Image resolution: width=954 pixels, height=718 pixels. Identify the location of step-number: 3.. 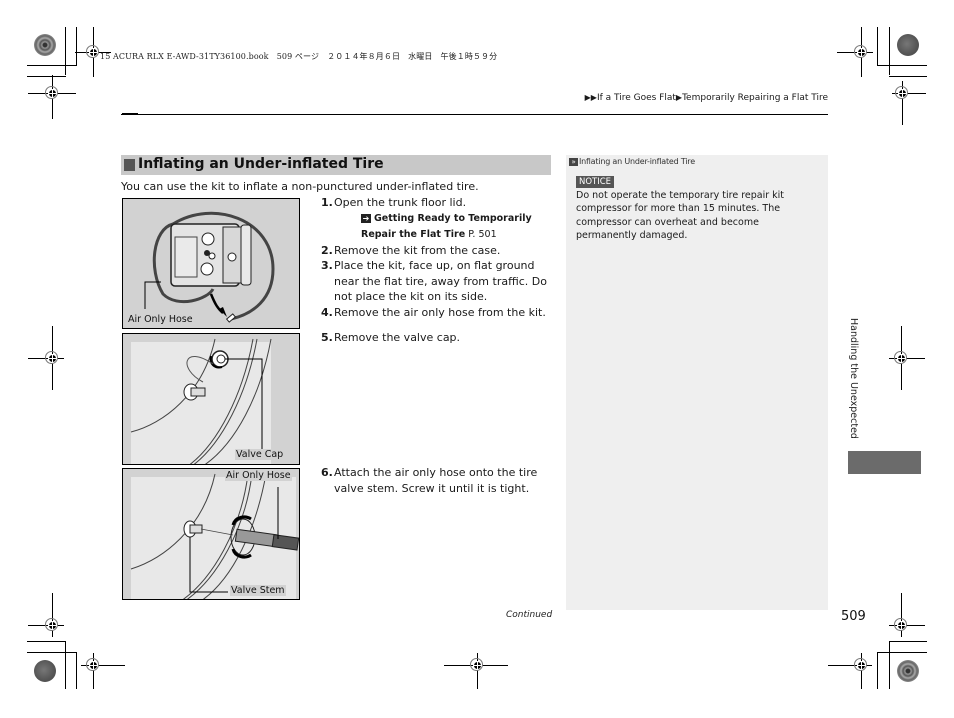
(327, 265).